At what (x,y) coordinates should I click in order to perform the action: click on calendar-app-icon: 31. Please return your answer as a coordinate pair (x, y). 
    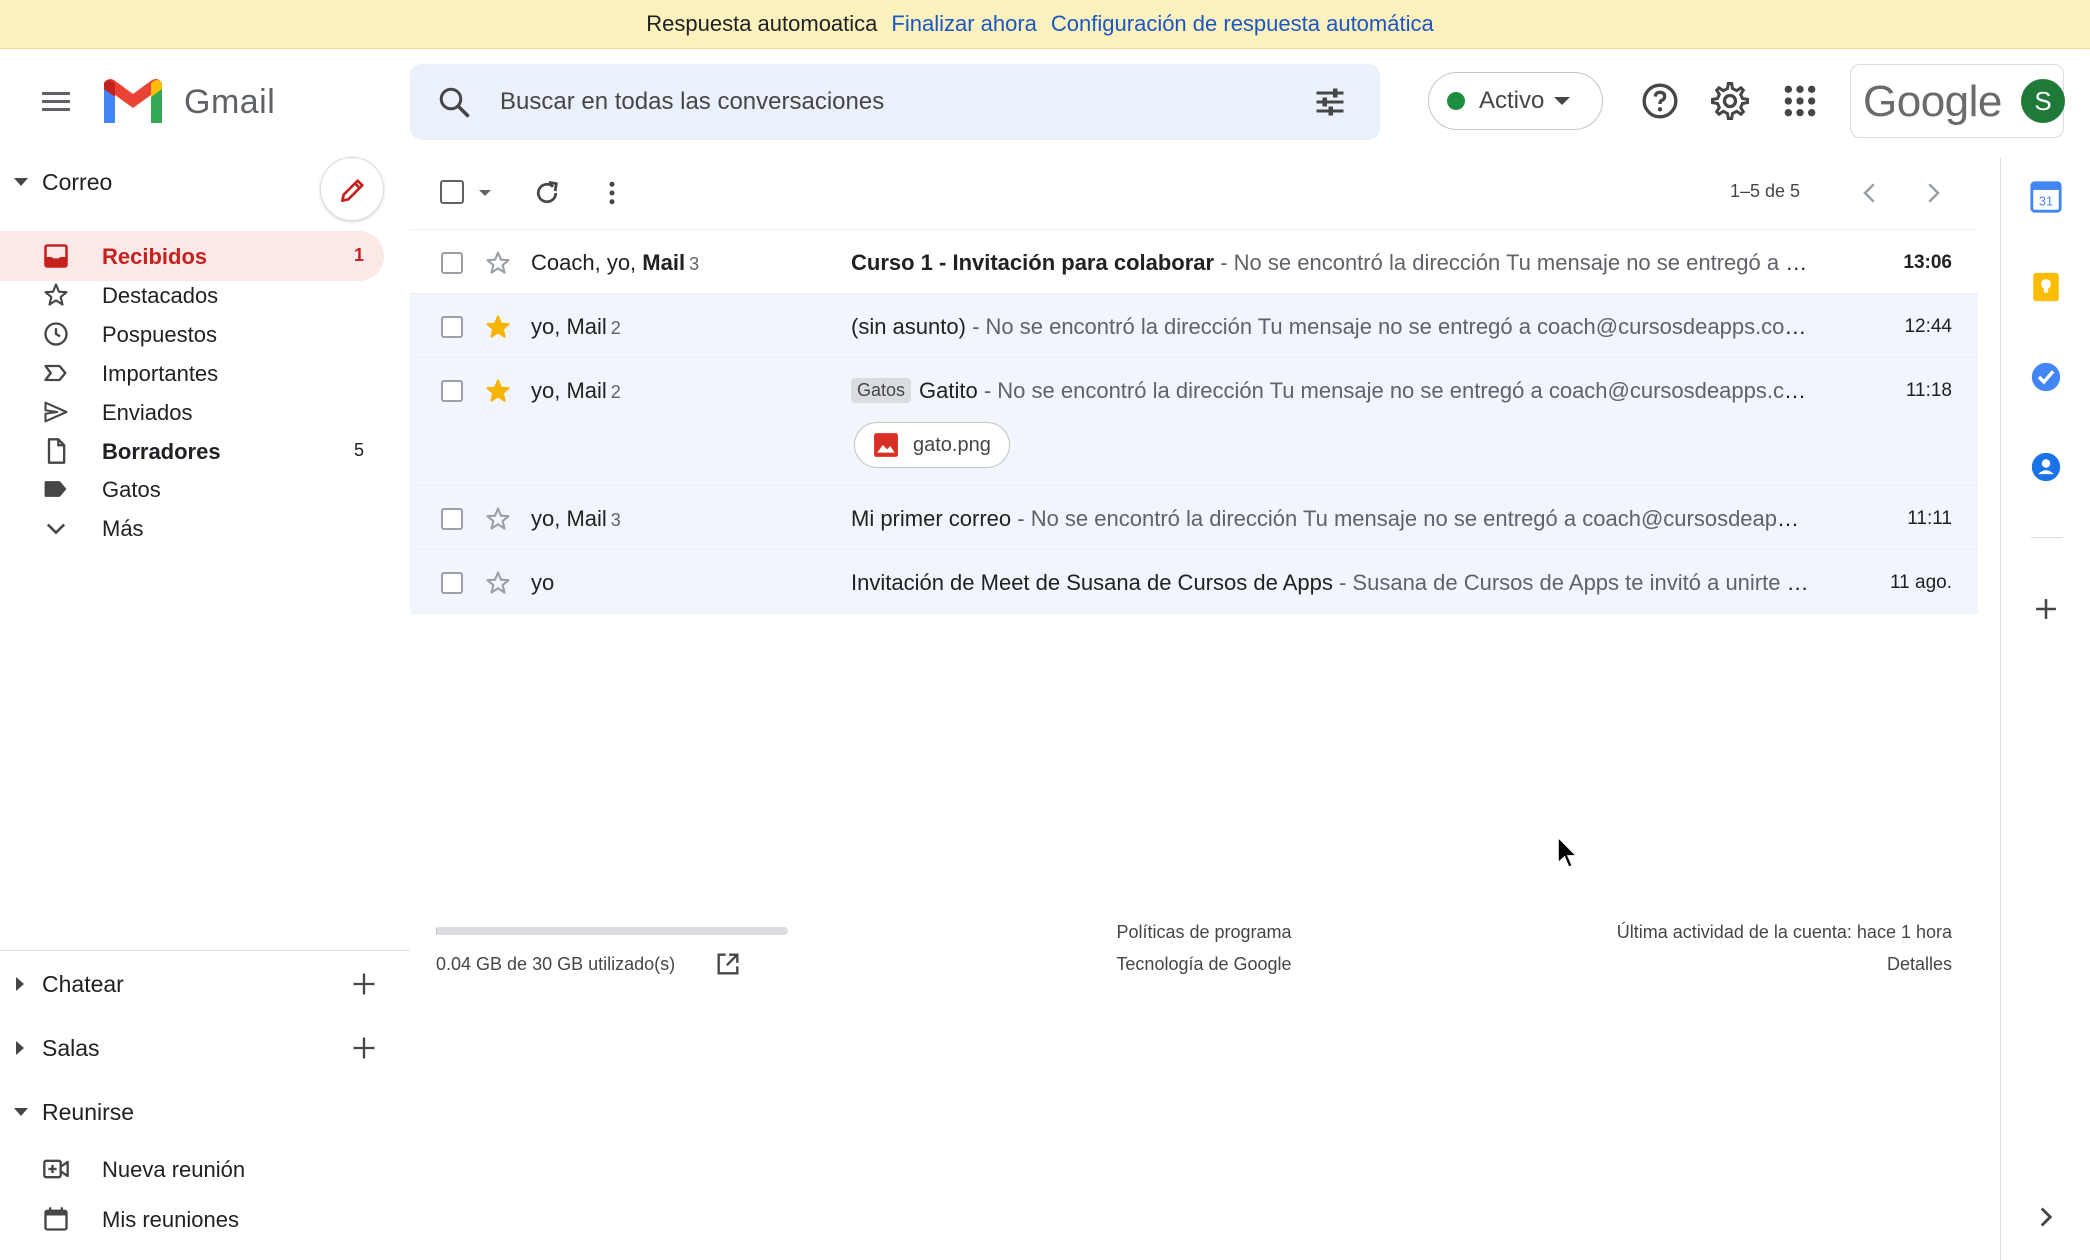
    Looking at the image, I should click on (2046, 197).